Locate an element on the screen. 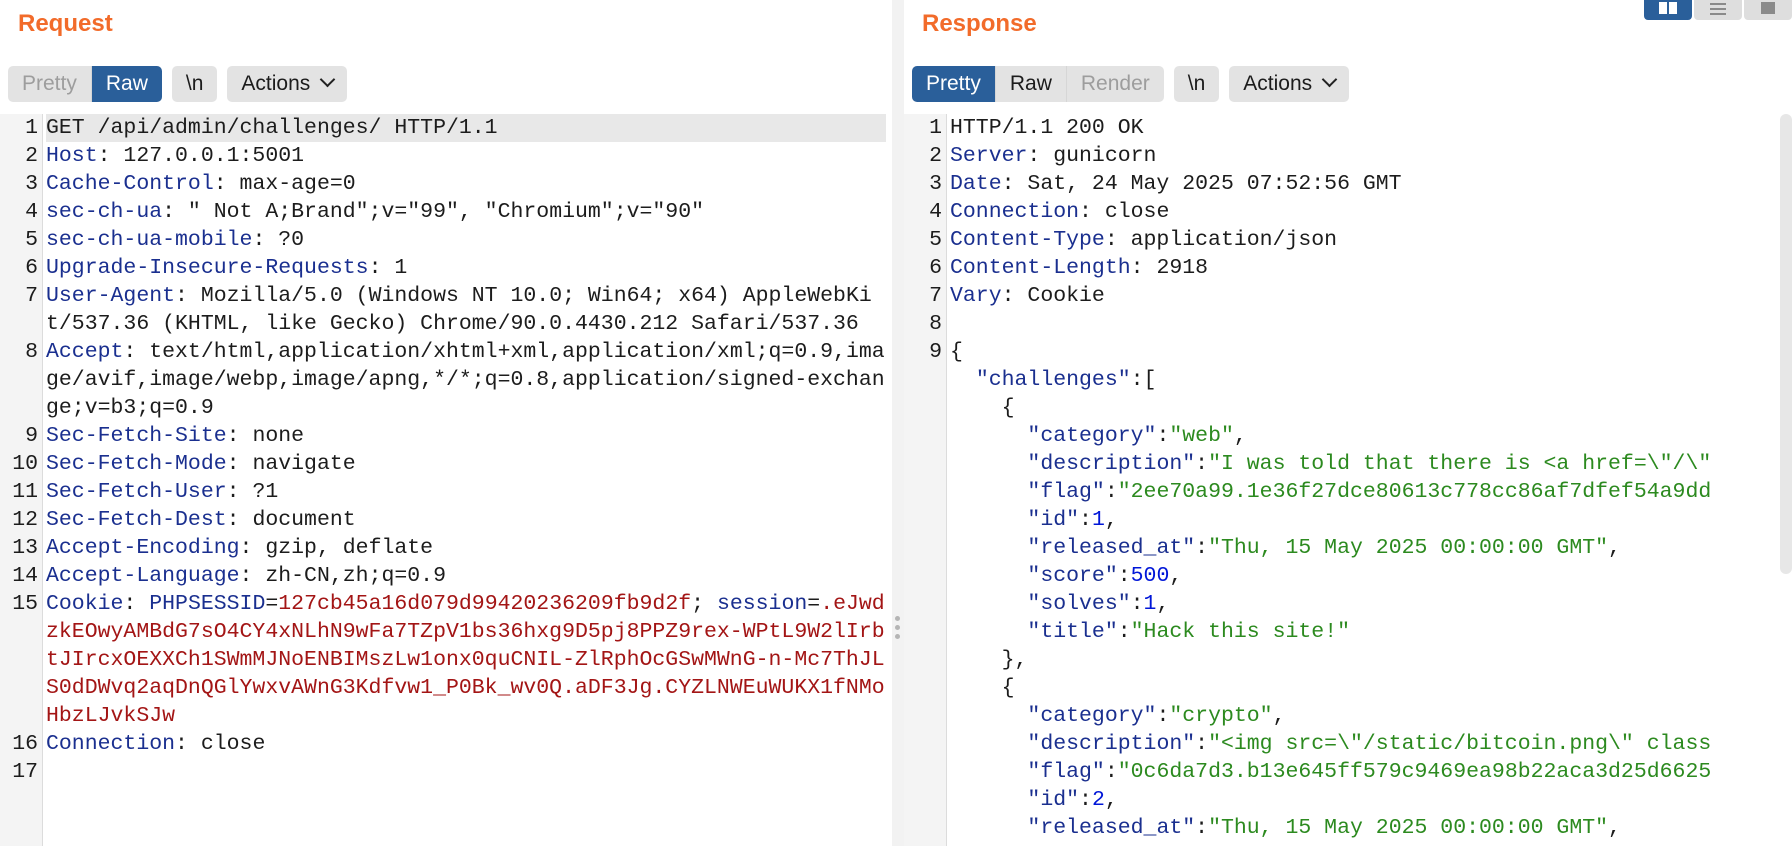 Image resolution: width=1792 pixels, height=846 pixels. code-token: Sec-Fetch-Mode is located at coordinates (136, 464).